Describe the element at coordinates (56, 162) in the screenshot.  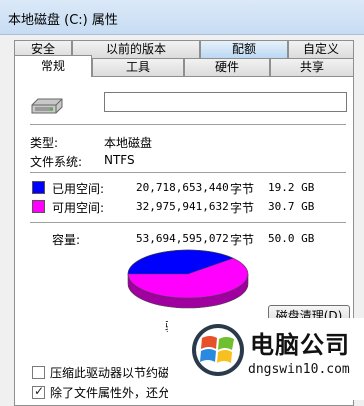
I see `filesystem-label: 文件系统:` at that location.